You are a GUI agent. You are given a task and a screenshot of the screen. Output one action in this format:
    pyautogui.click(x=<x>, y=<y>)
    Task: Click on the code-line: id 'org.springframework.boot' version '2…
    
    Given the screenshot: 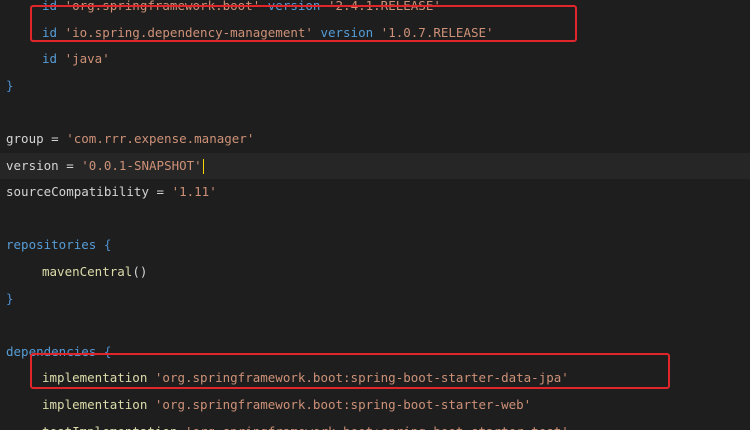 What is the action you would take?
    pyautogui.click(x=375, y=10)
    